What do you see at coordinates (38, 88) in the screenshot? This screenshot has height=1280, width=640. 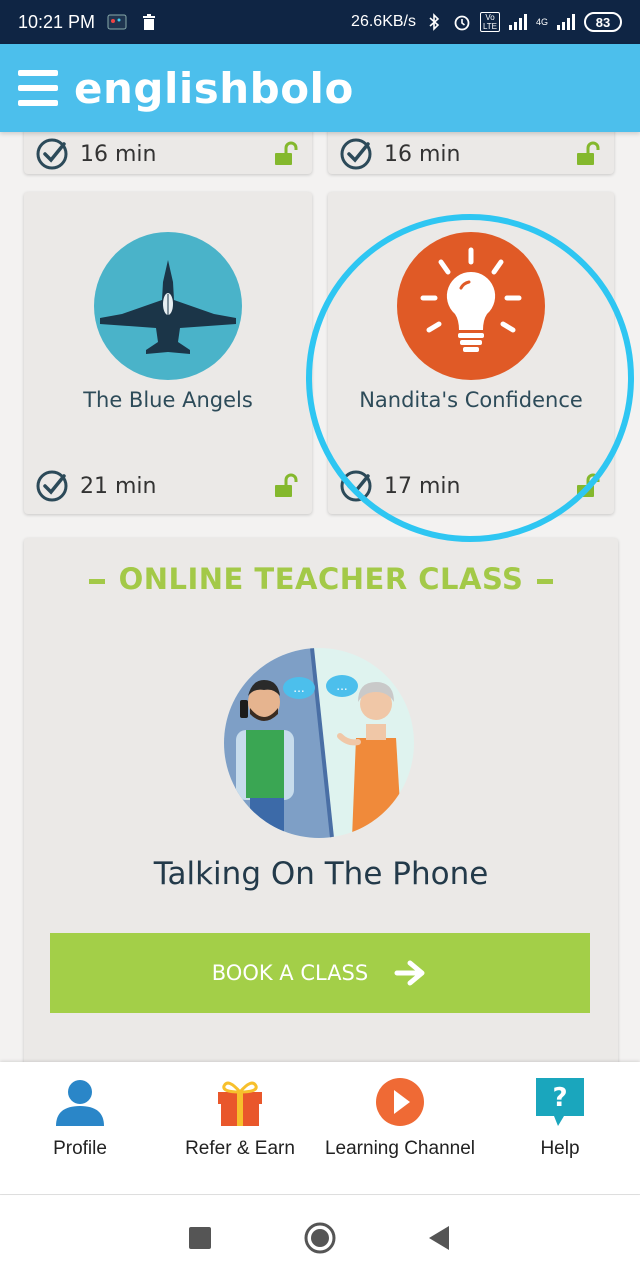 I see `hamburger-menu-icon` at bounding box center [38, 88].